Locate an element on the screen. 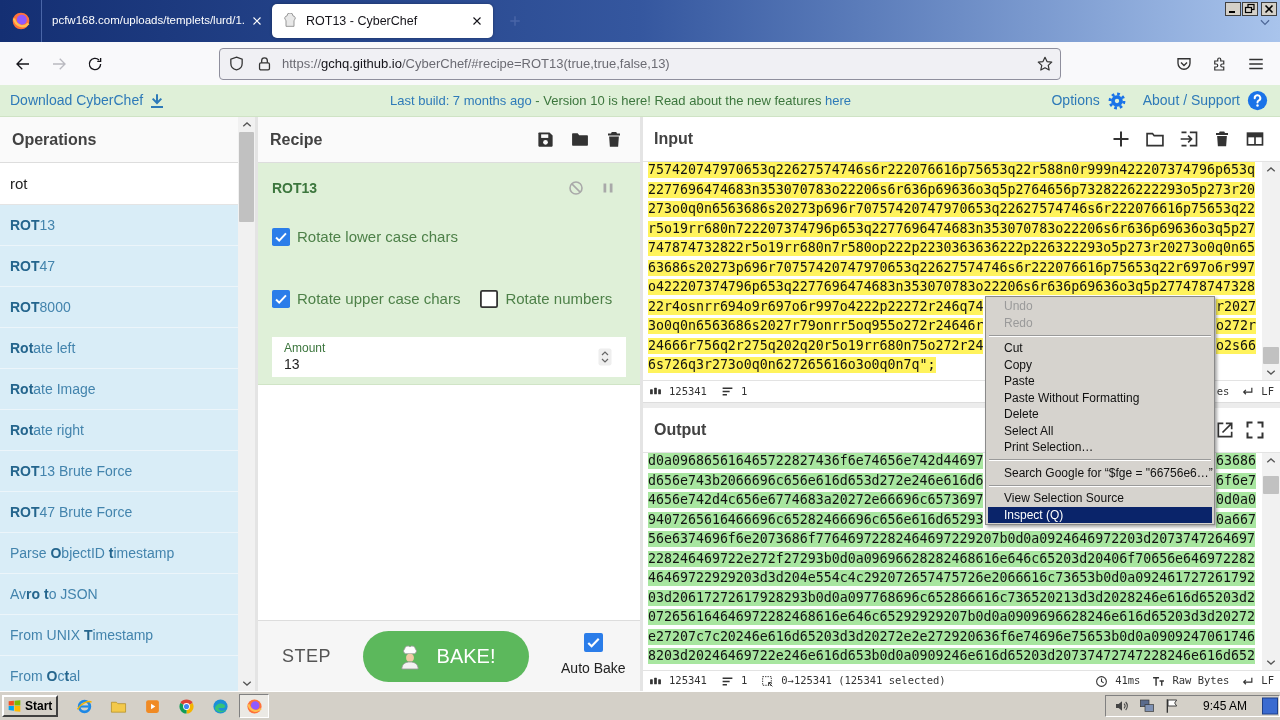 Image resolution: width=1280 pixels, height=720 pixels. panel-title: Recipe is located at coordinates (296, 139).